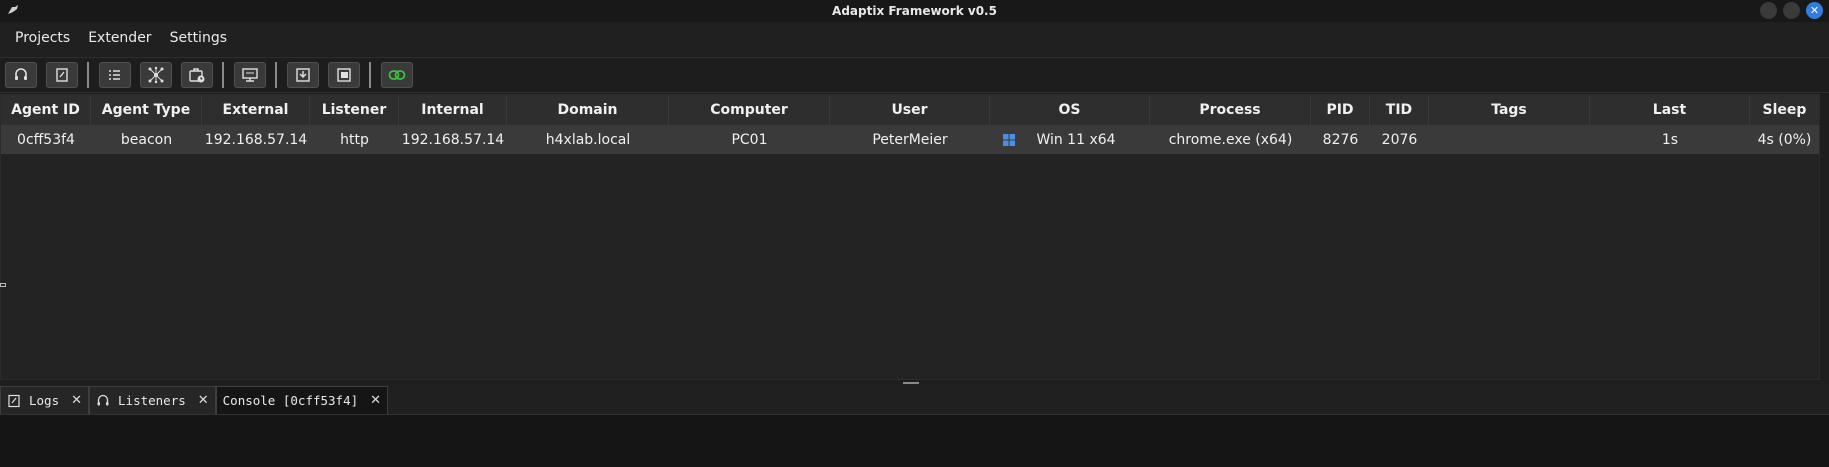  I want to click on reconnect-button, so click(397, 75).